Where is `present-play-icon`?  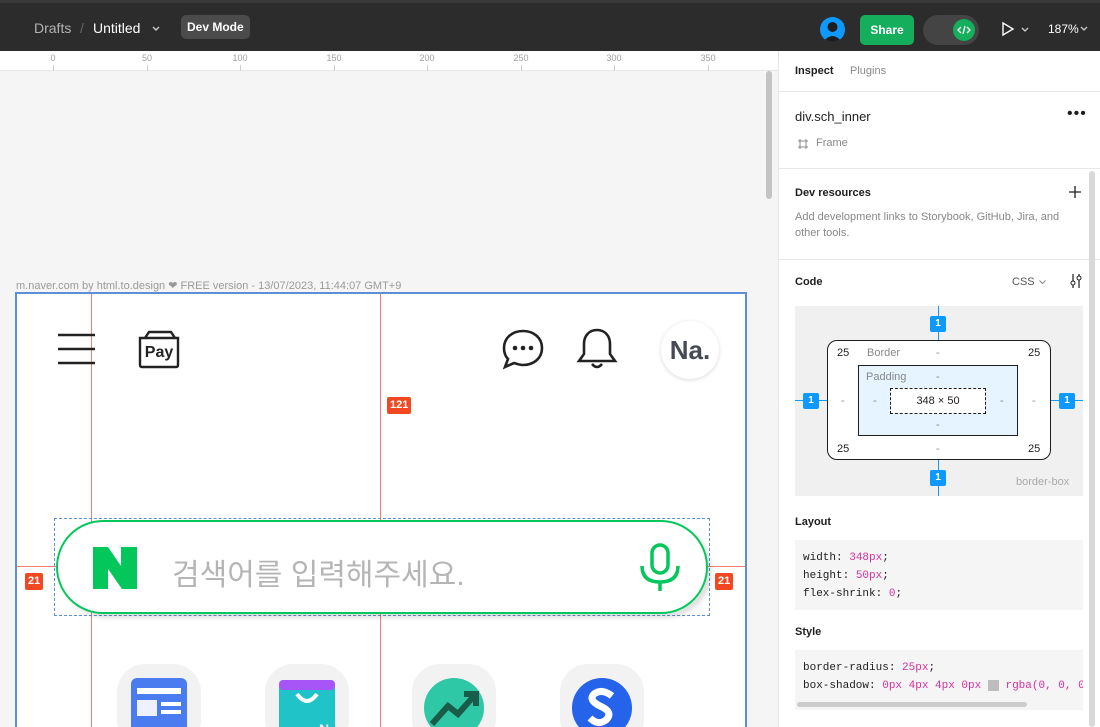
present-play-icon is located at coordinates (1015, 29).